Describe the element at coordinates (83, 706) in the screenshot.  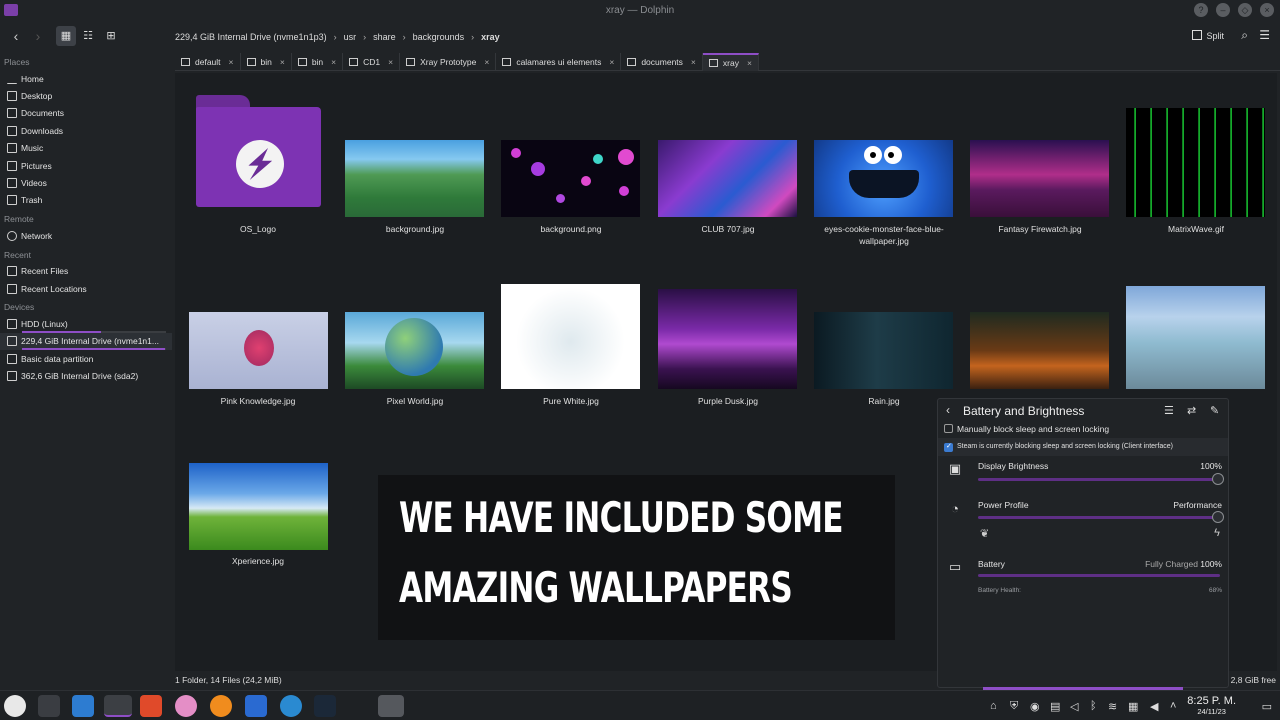
I see `store-icon` at that location.